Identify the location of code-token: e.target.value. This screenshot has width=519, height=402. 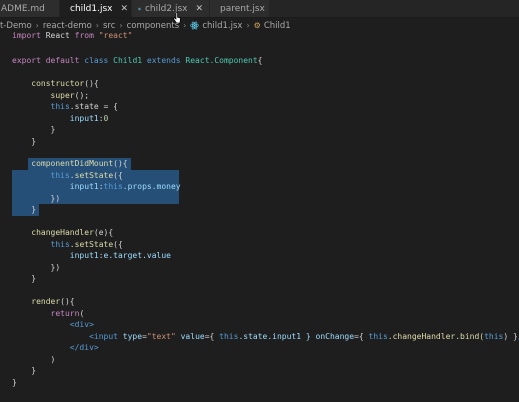
(137, 255).